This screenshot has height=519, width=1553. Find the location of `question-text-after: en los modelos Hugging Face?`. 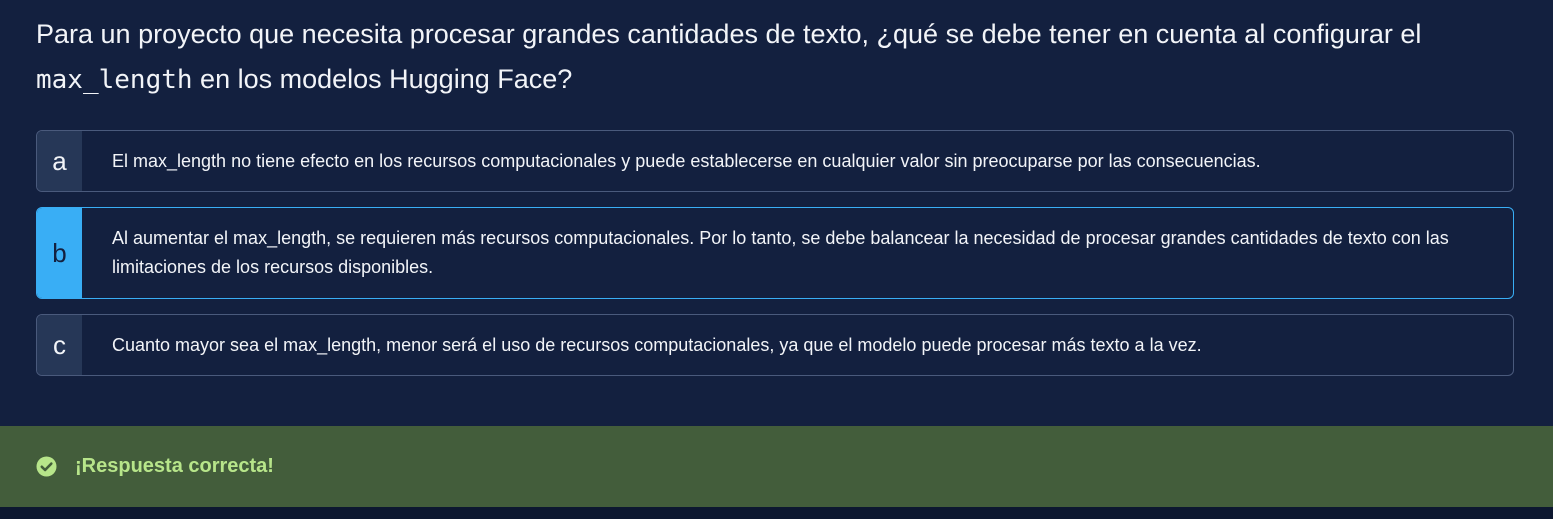

question-text-after: en los modelos Hugging Face? is located at coordinates (382, 79).